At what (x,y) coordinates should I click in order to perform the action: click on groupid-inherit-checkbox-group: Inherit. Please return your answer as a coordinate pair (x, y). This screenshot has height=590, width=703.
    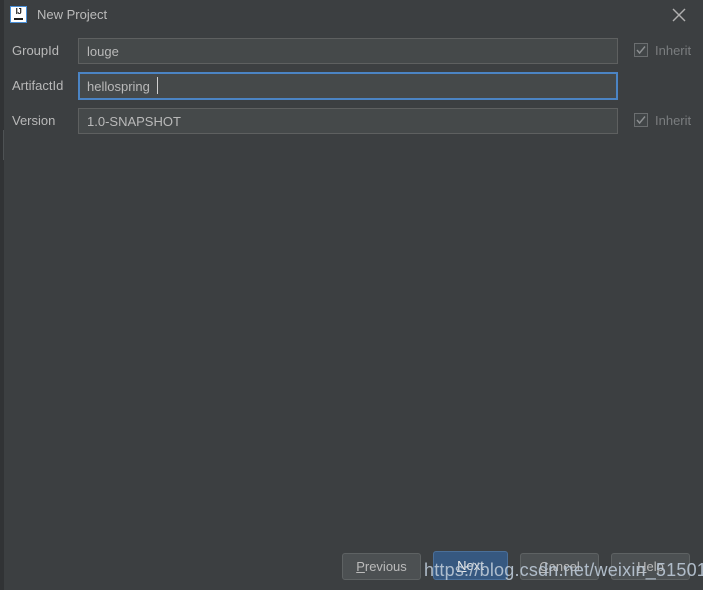
    Looking at the image, I should click on (668, 51).